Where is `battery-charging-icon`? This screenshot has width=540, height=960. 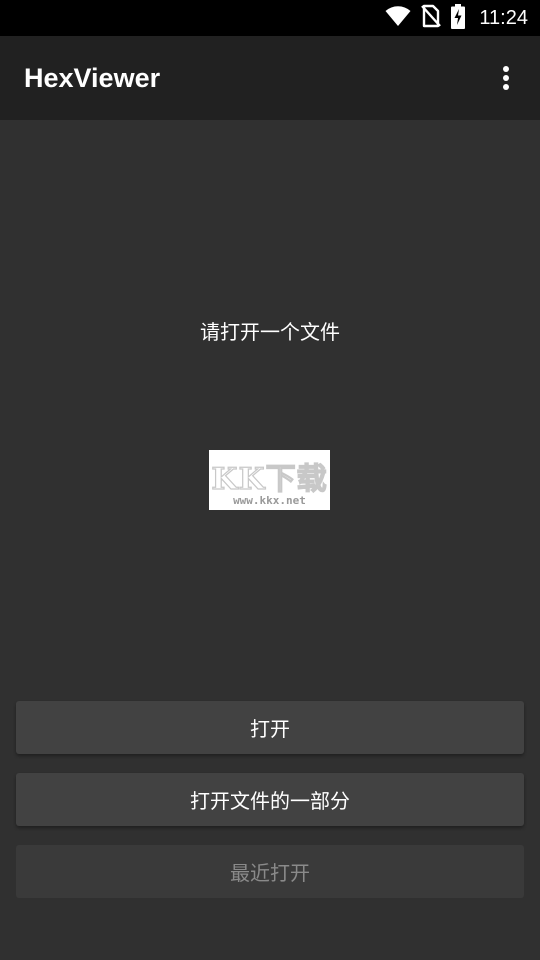 battery-charging-icon is located at coordinates (458, 18).